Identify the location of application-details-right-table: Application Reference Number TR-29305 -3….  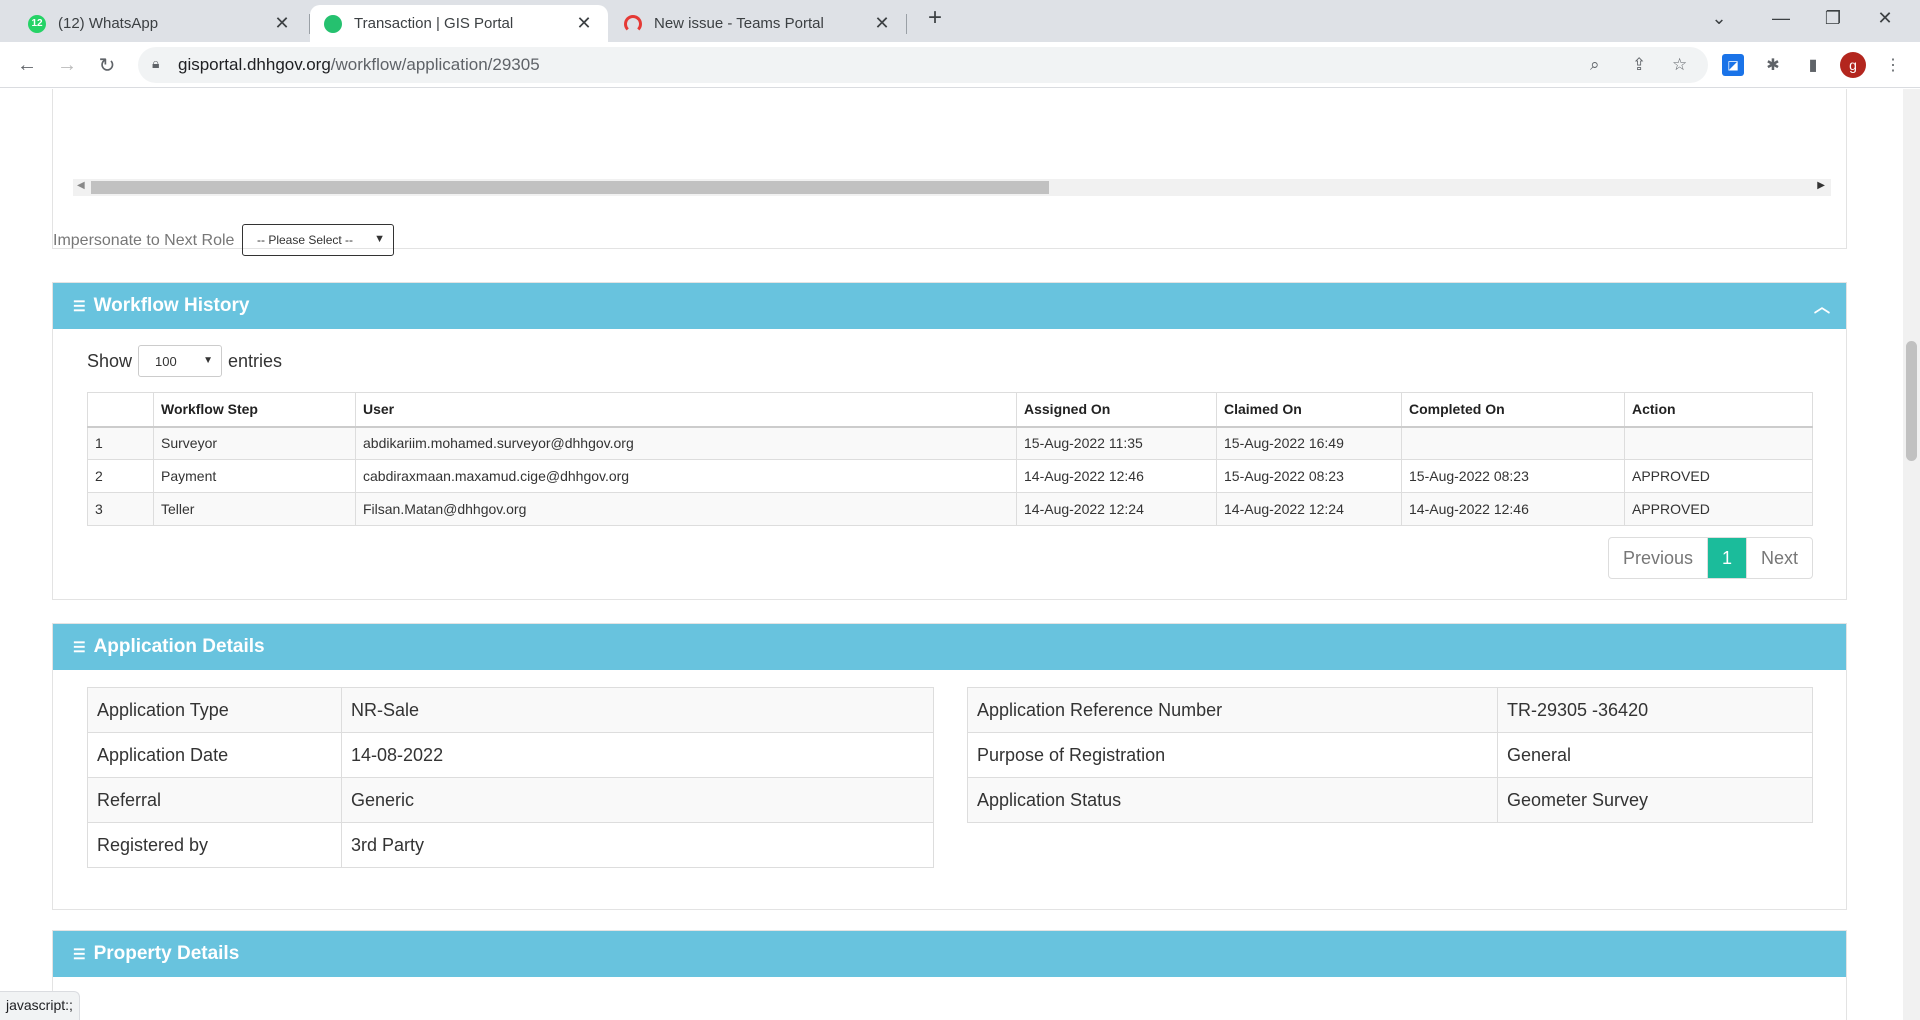
(1390, 755).